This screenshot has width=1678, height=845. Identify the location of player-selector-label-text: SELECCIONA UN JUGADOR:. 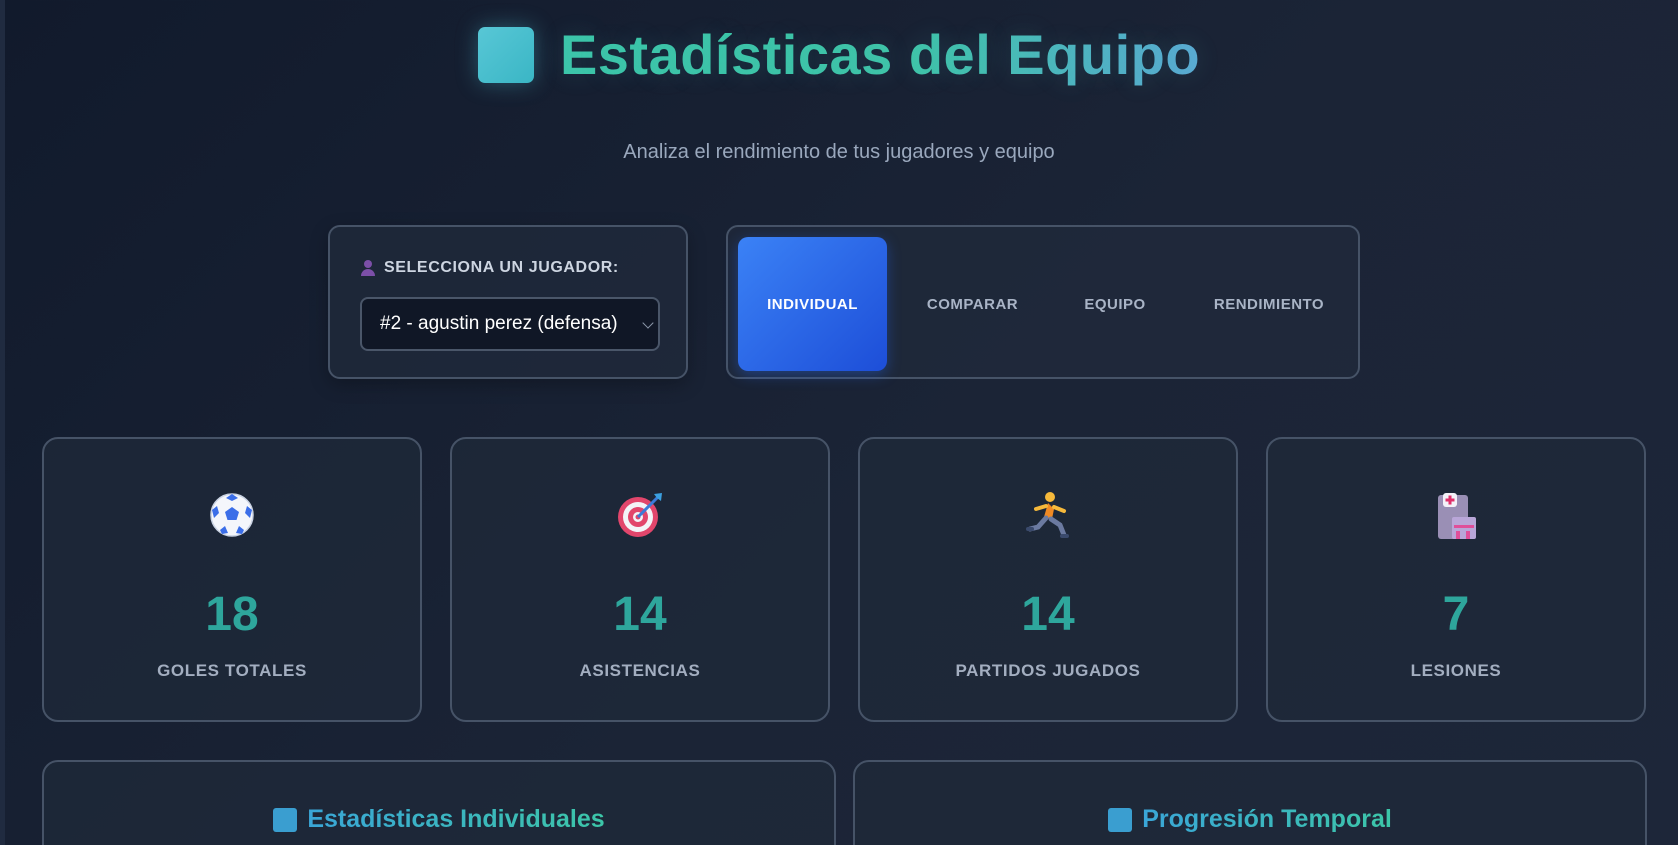
(501, 267).